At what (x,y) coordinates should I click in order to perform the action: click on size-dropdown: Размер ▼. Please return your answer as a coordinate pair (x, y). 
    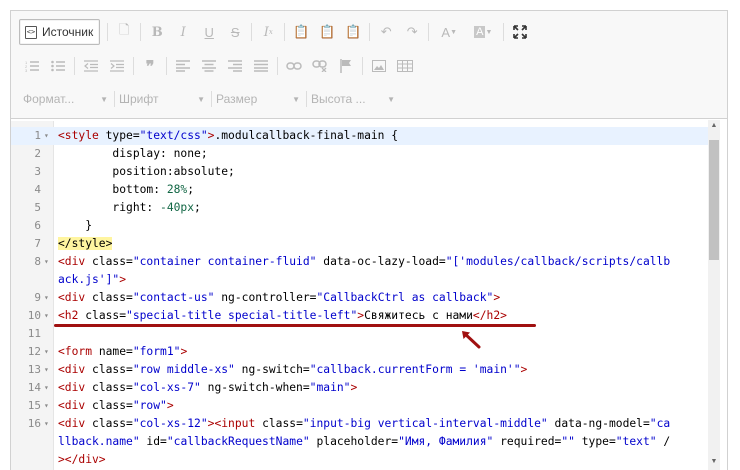
    Looking at the image, I should click on (259, 99).